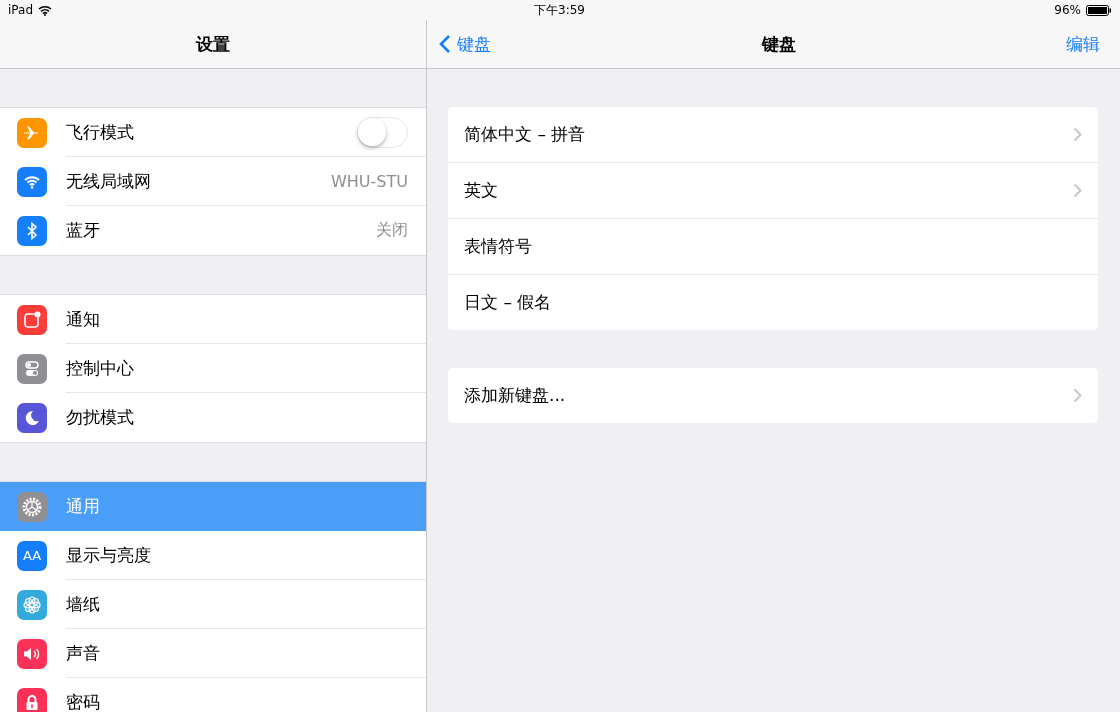  I want to click on speaker-icon, so click(32, 653).